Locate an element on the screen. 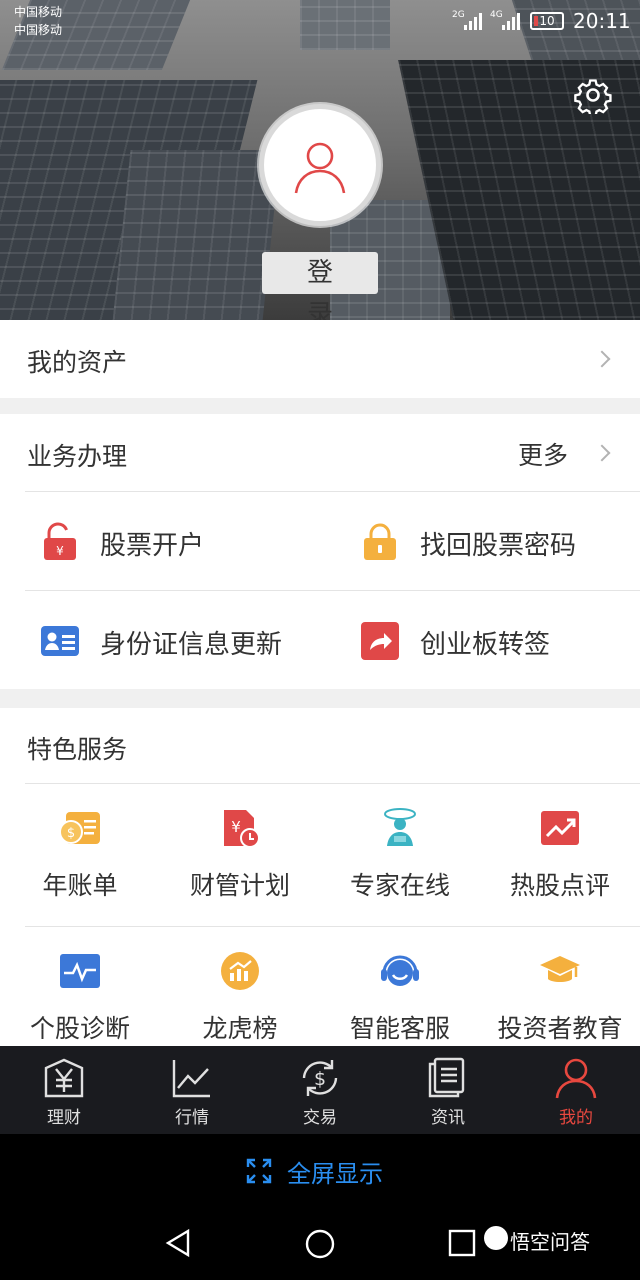 Image resolution: width=640 pixels, height=1280 pixels. back-icon is located at coordinates (178, 1243).